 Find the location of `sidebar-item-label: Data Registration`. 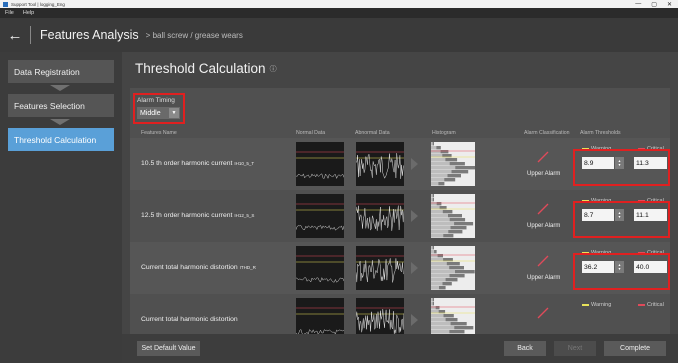

sidebar-item-label: Data Registration is located at coordinates (47, 71).